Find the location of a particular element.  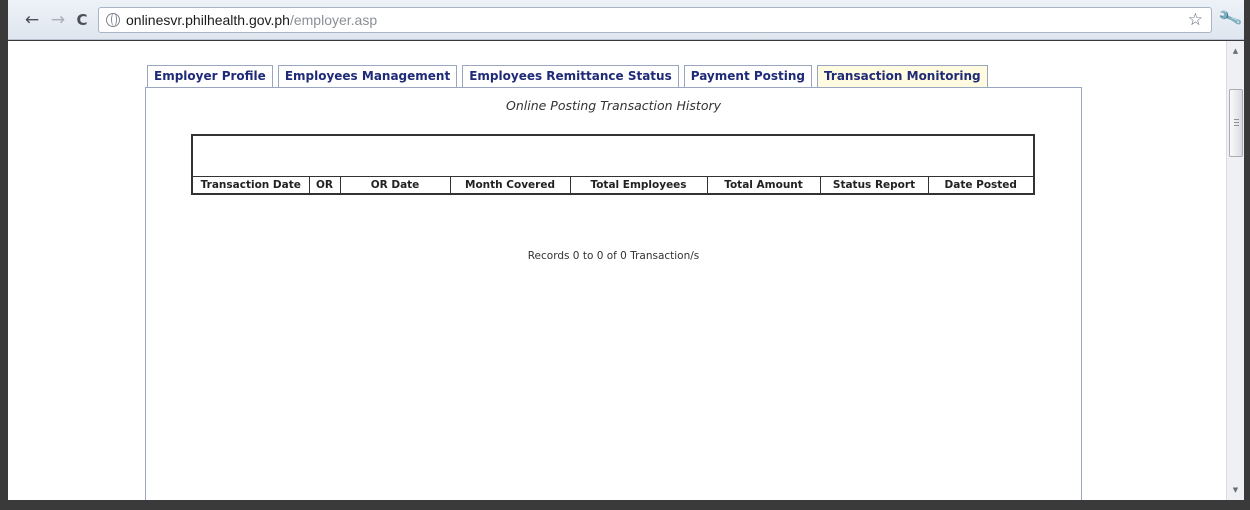

col-date-posted: Date Posted is located at coordinates (980, 185).